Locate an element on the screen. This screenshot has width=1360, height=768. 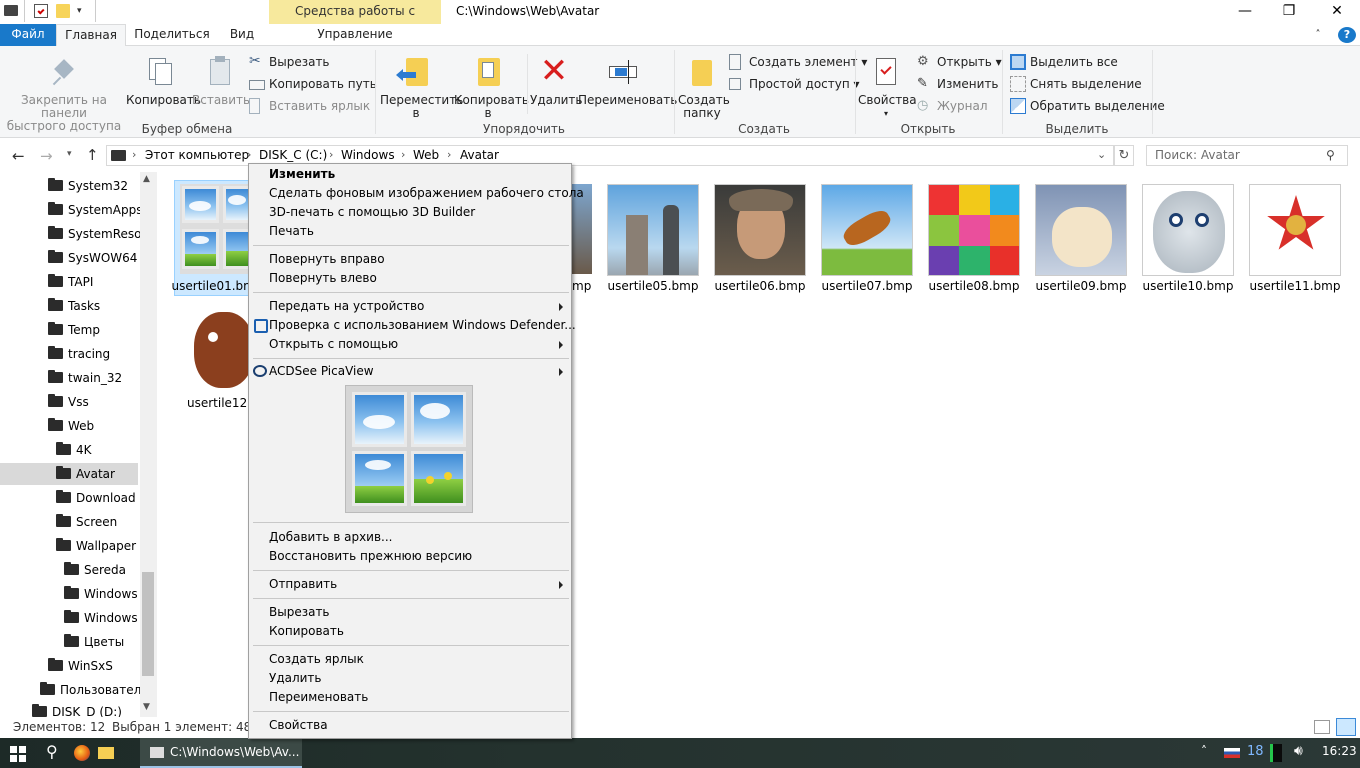
menu-item-cut: Вырезать is located at coordinates (299, 612).